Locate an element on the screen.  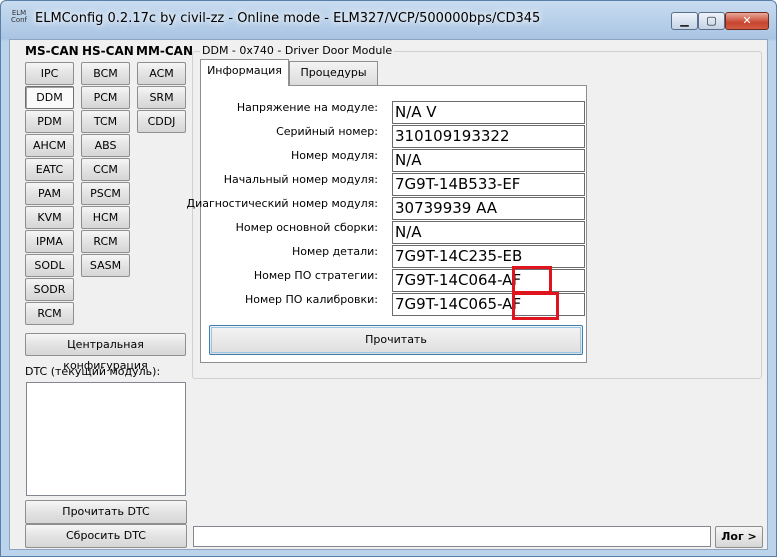
module-button-eatc: EATC is located at coordinates (49, 169).